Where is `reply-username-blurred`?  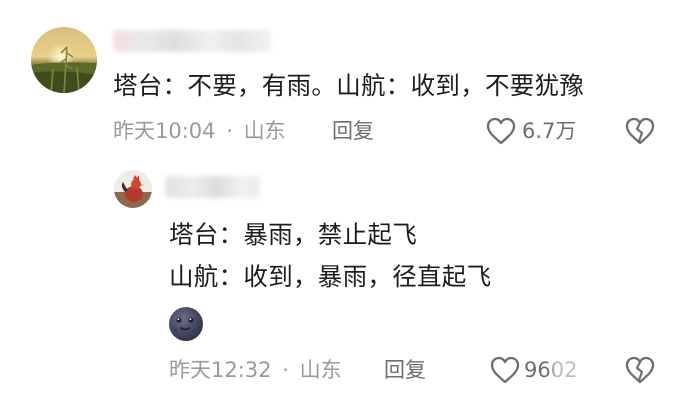
reply-username-blurred is located at coordinates (212, 187).